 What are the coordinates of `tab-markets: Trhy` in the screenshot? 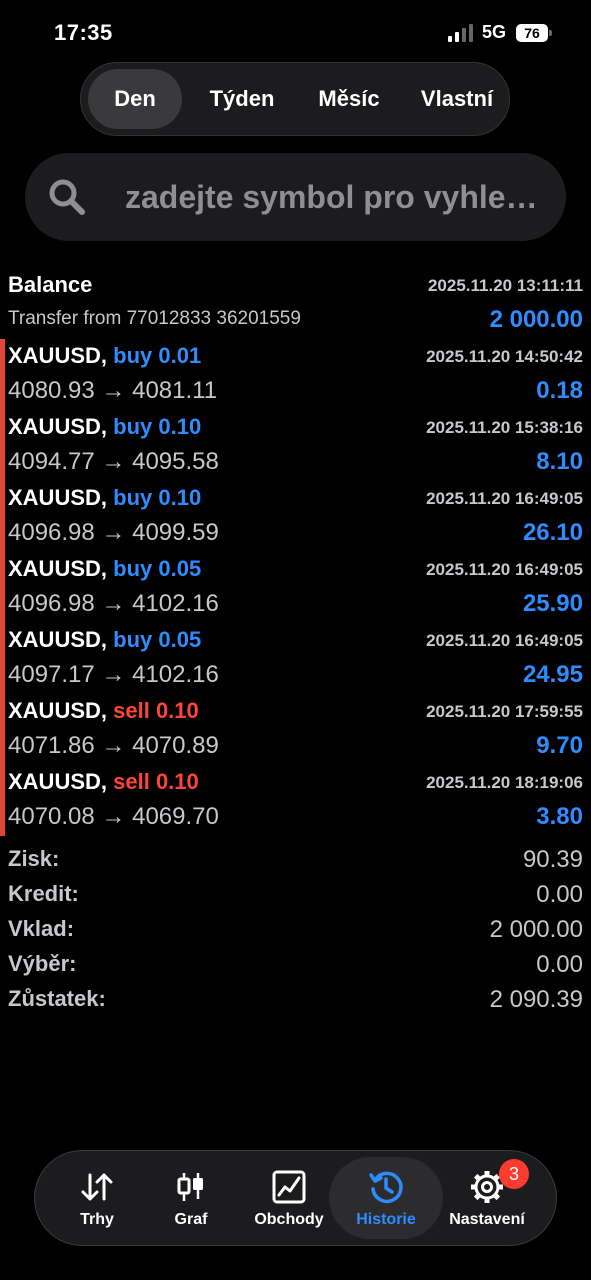 It's located at (97, 1198).